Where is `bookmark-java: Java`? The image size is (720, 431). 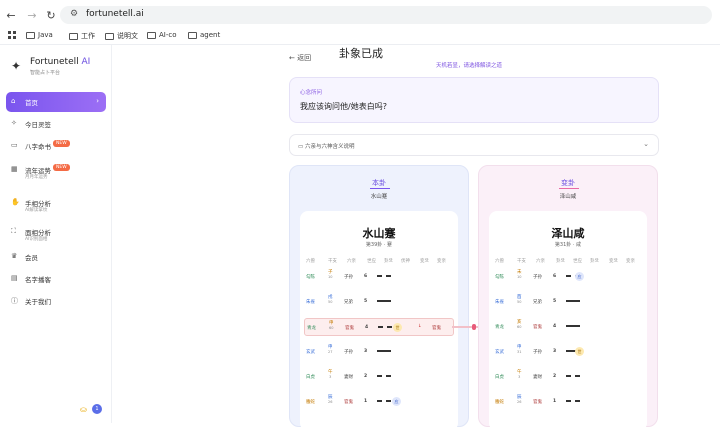
bookmark-java: Java is located at coordinates (39, 35).